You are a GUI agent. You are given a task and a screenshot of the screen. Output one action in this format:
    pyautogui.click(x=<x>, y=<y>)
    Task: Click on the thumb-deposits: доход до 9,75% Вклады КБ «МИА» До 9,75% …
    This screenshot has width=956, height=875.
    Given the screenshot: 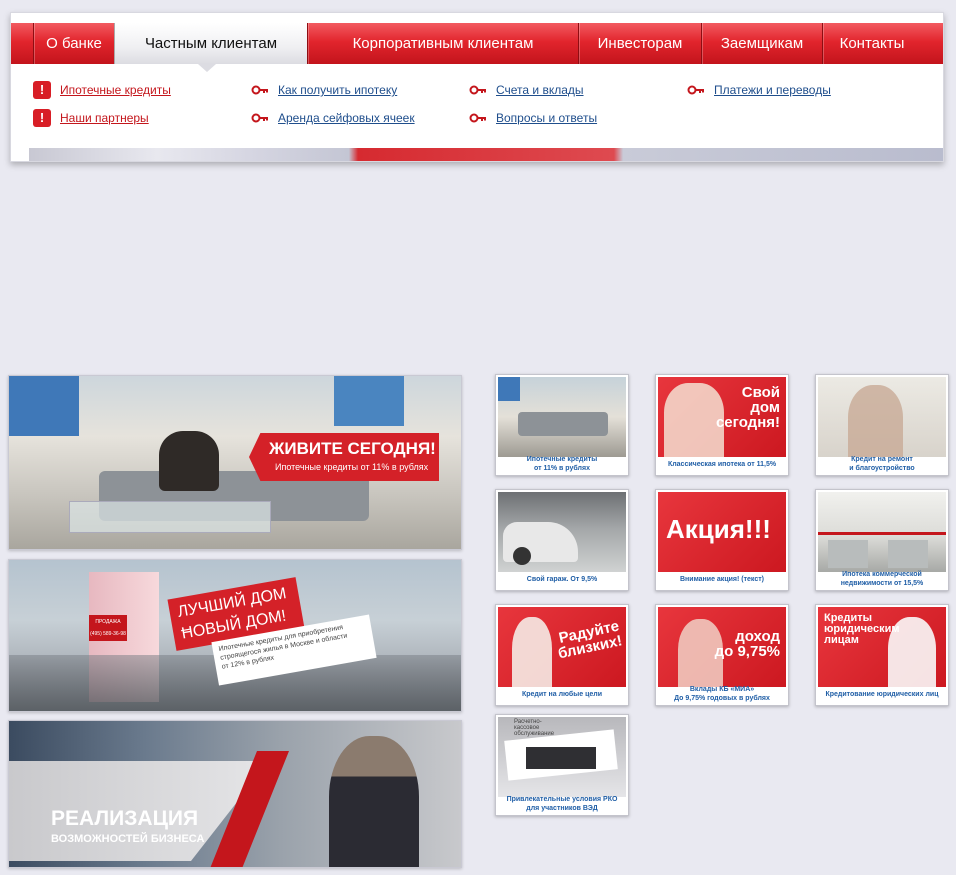 What is the action you would take?
    pyautogui.click(x=722, y=655)
    